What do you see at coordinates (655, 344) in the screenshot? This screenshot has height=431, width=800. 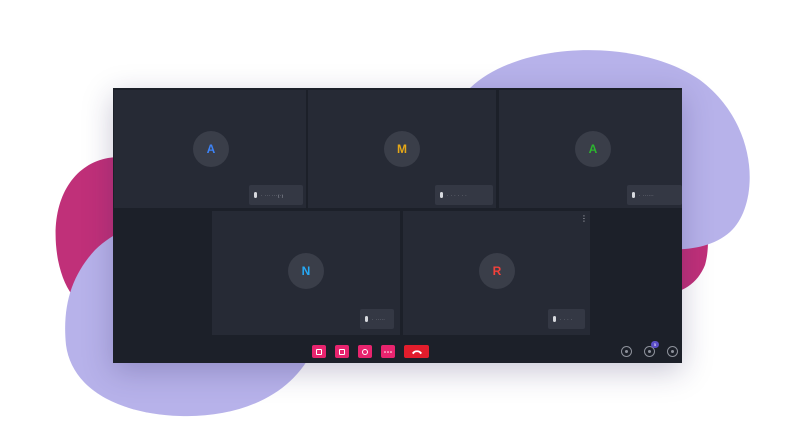 I see `participants-count-badge: 5` at bounding box center [655, 344].